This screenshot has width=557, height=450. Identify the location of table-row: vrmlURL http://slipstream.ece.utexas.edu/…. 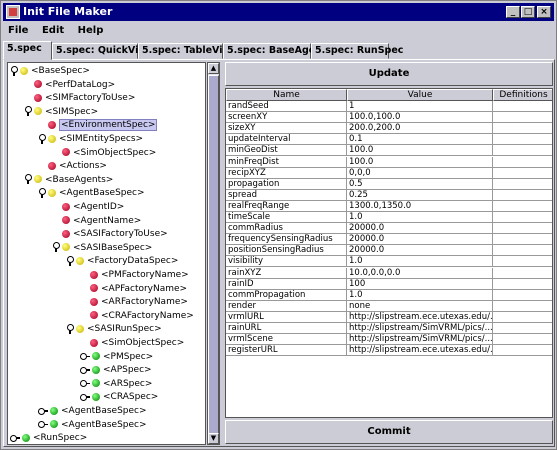
(389, 317).